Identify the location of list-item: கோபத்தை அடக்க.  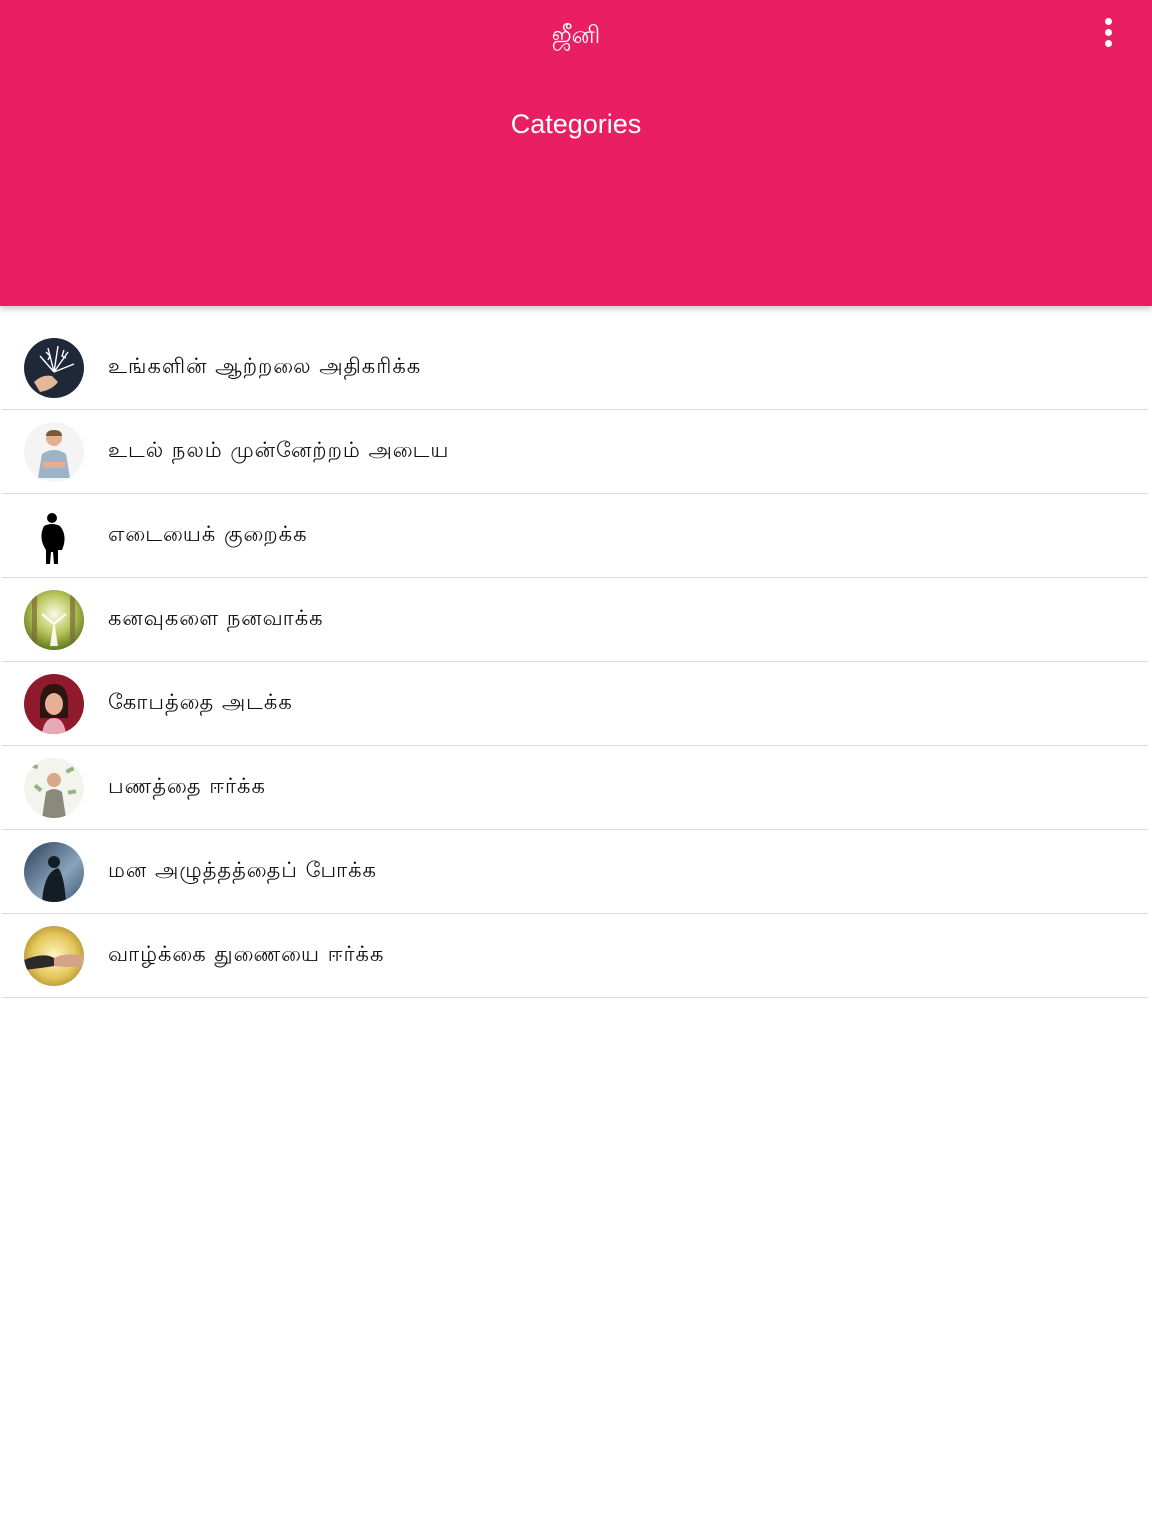
(575, 704).